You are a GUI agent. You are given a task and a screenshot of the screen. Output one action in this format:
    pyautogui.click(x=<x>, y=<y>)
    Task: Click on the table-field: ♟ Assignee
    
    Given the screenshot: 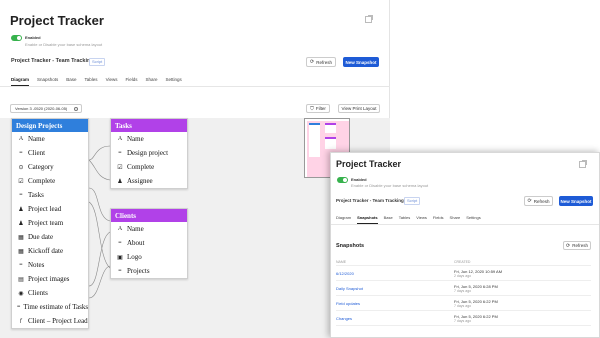 What is the action you would take?
    pyautogui.click(x=149, y=181)
    